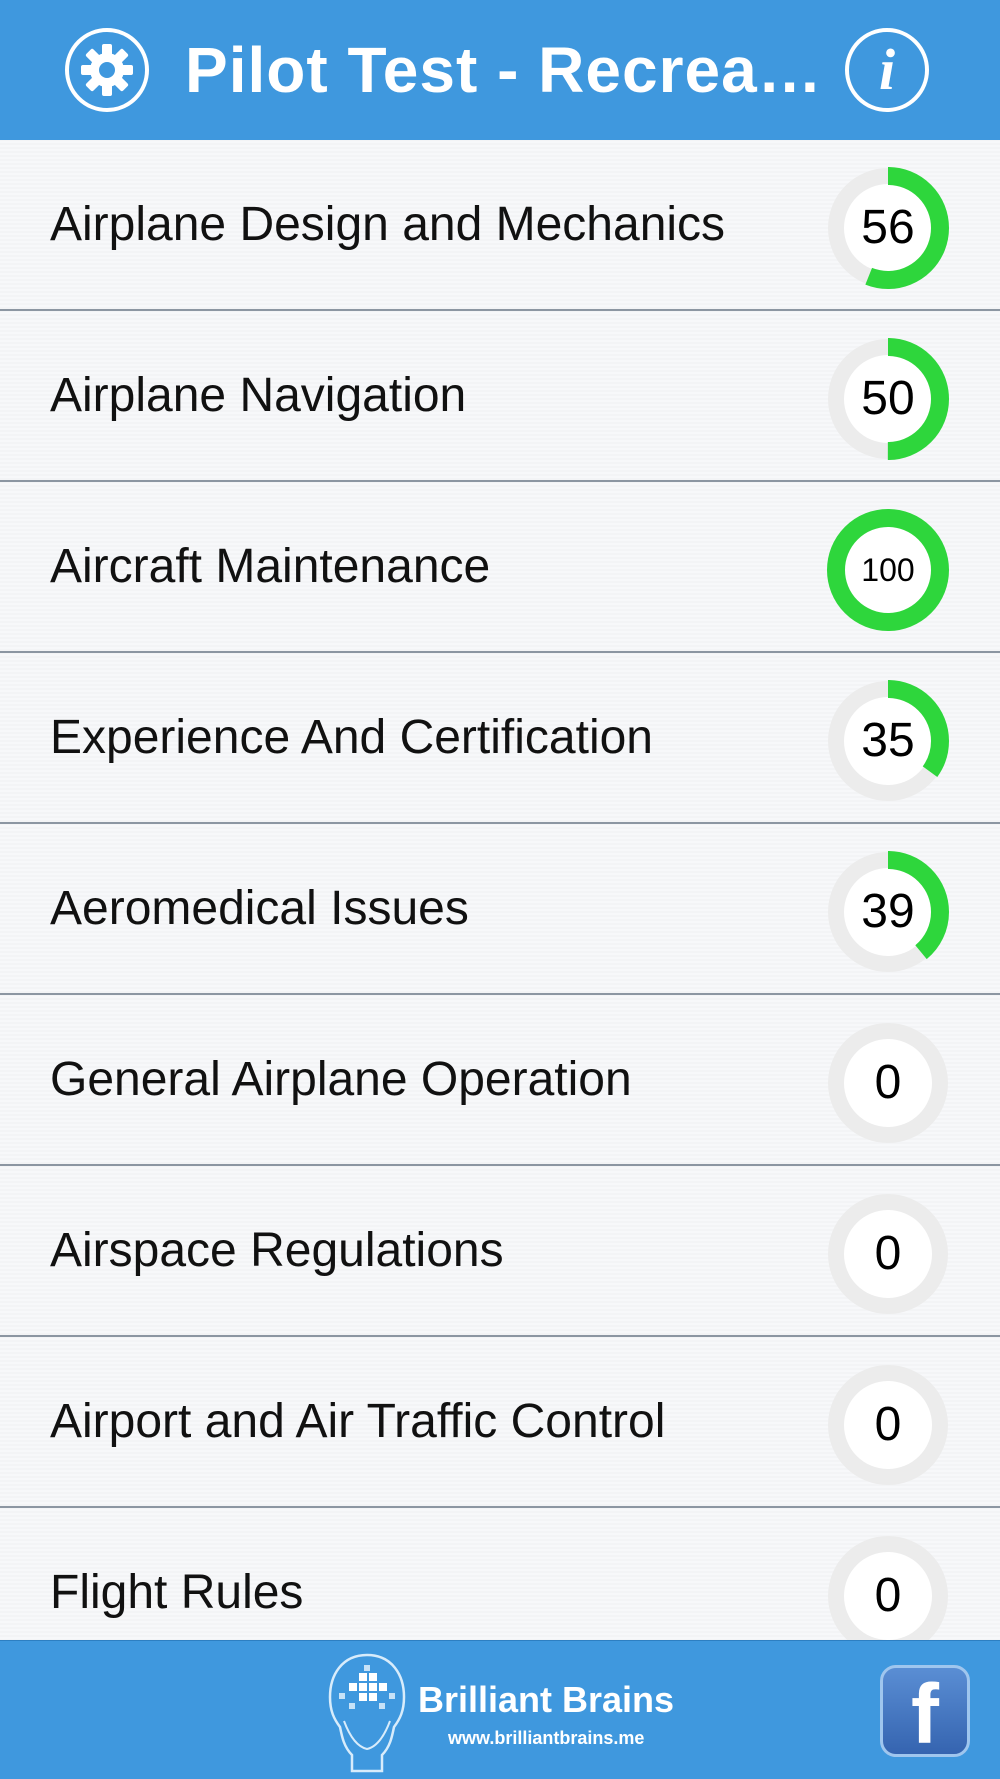  Describe the element at coordinates (258, 395) in the screenshot. I see `category-label: Airplane Navigation` at that location.